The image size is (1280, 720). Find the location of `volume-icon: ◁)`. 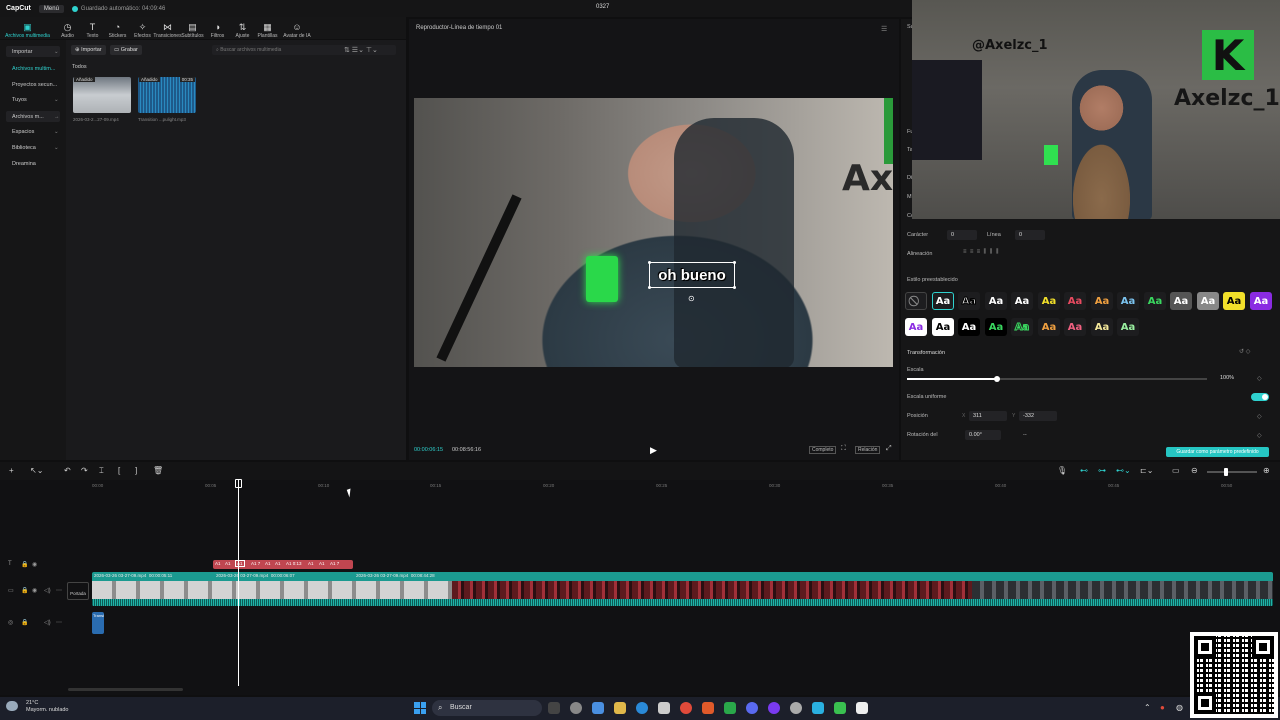

volume-icon: ◁) is located at coordinates (47, 622).